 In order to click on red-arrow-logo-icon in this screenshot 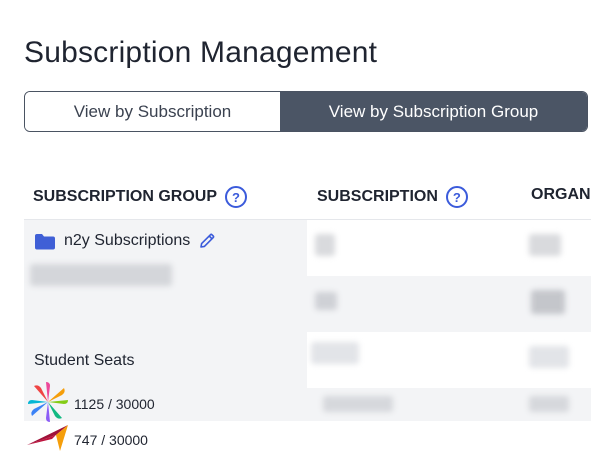, I will do `click(48, 439)`.